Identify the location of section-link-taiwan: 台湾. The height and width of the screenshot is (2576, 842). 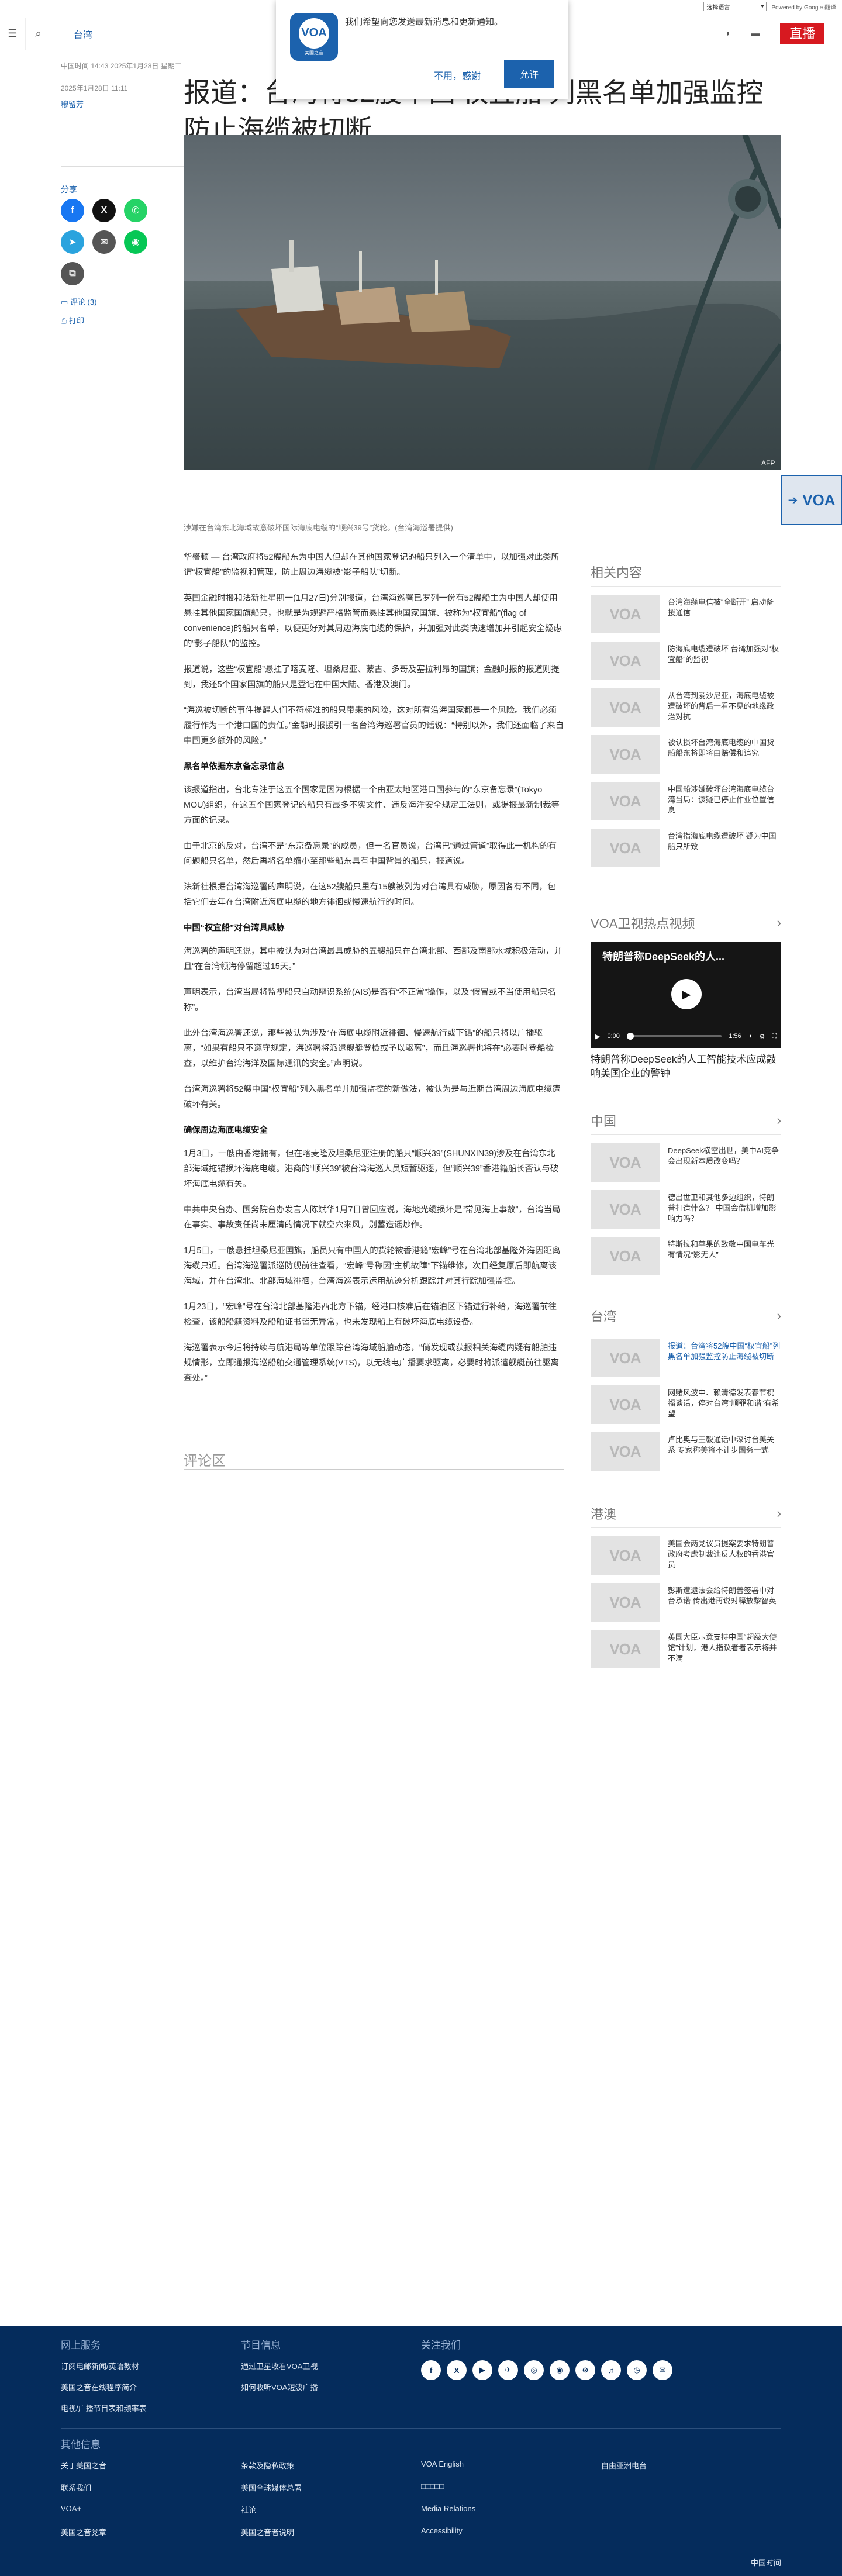
(83, 34).